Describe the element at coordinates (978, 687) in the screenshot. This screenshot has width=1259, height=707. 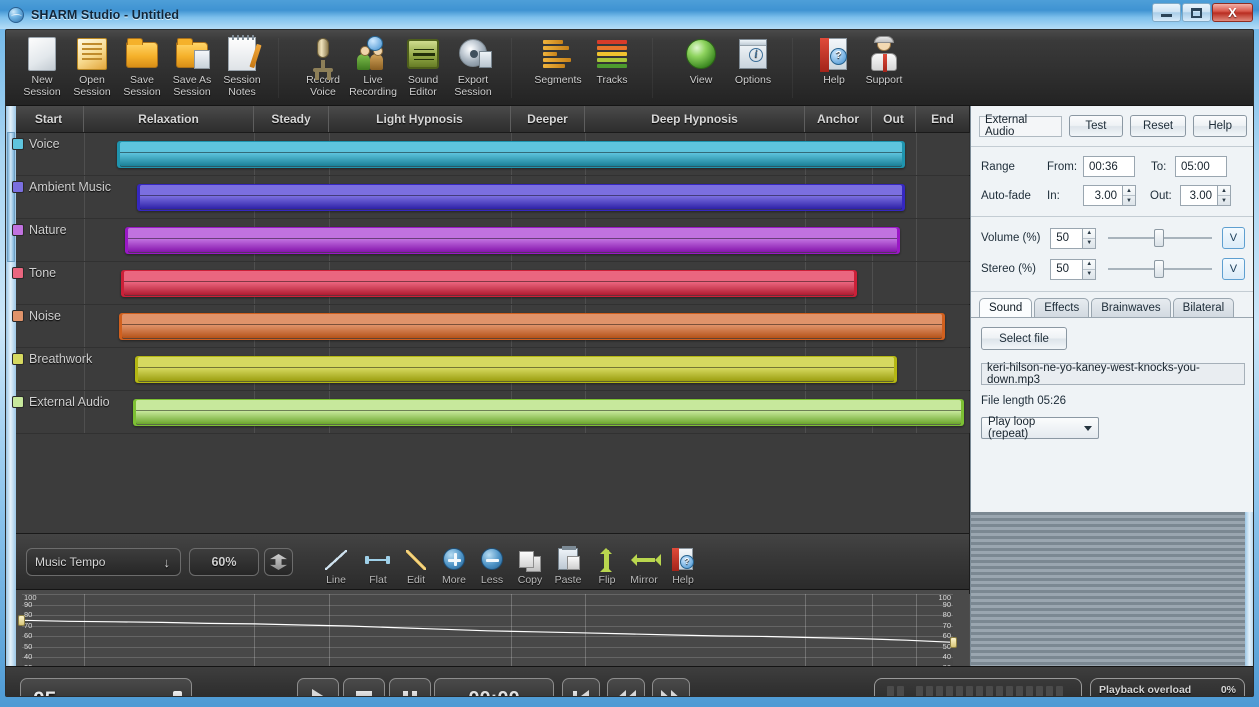
I see `level-meter` at that location.